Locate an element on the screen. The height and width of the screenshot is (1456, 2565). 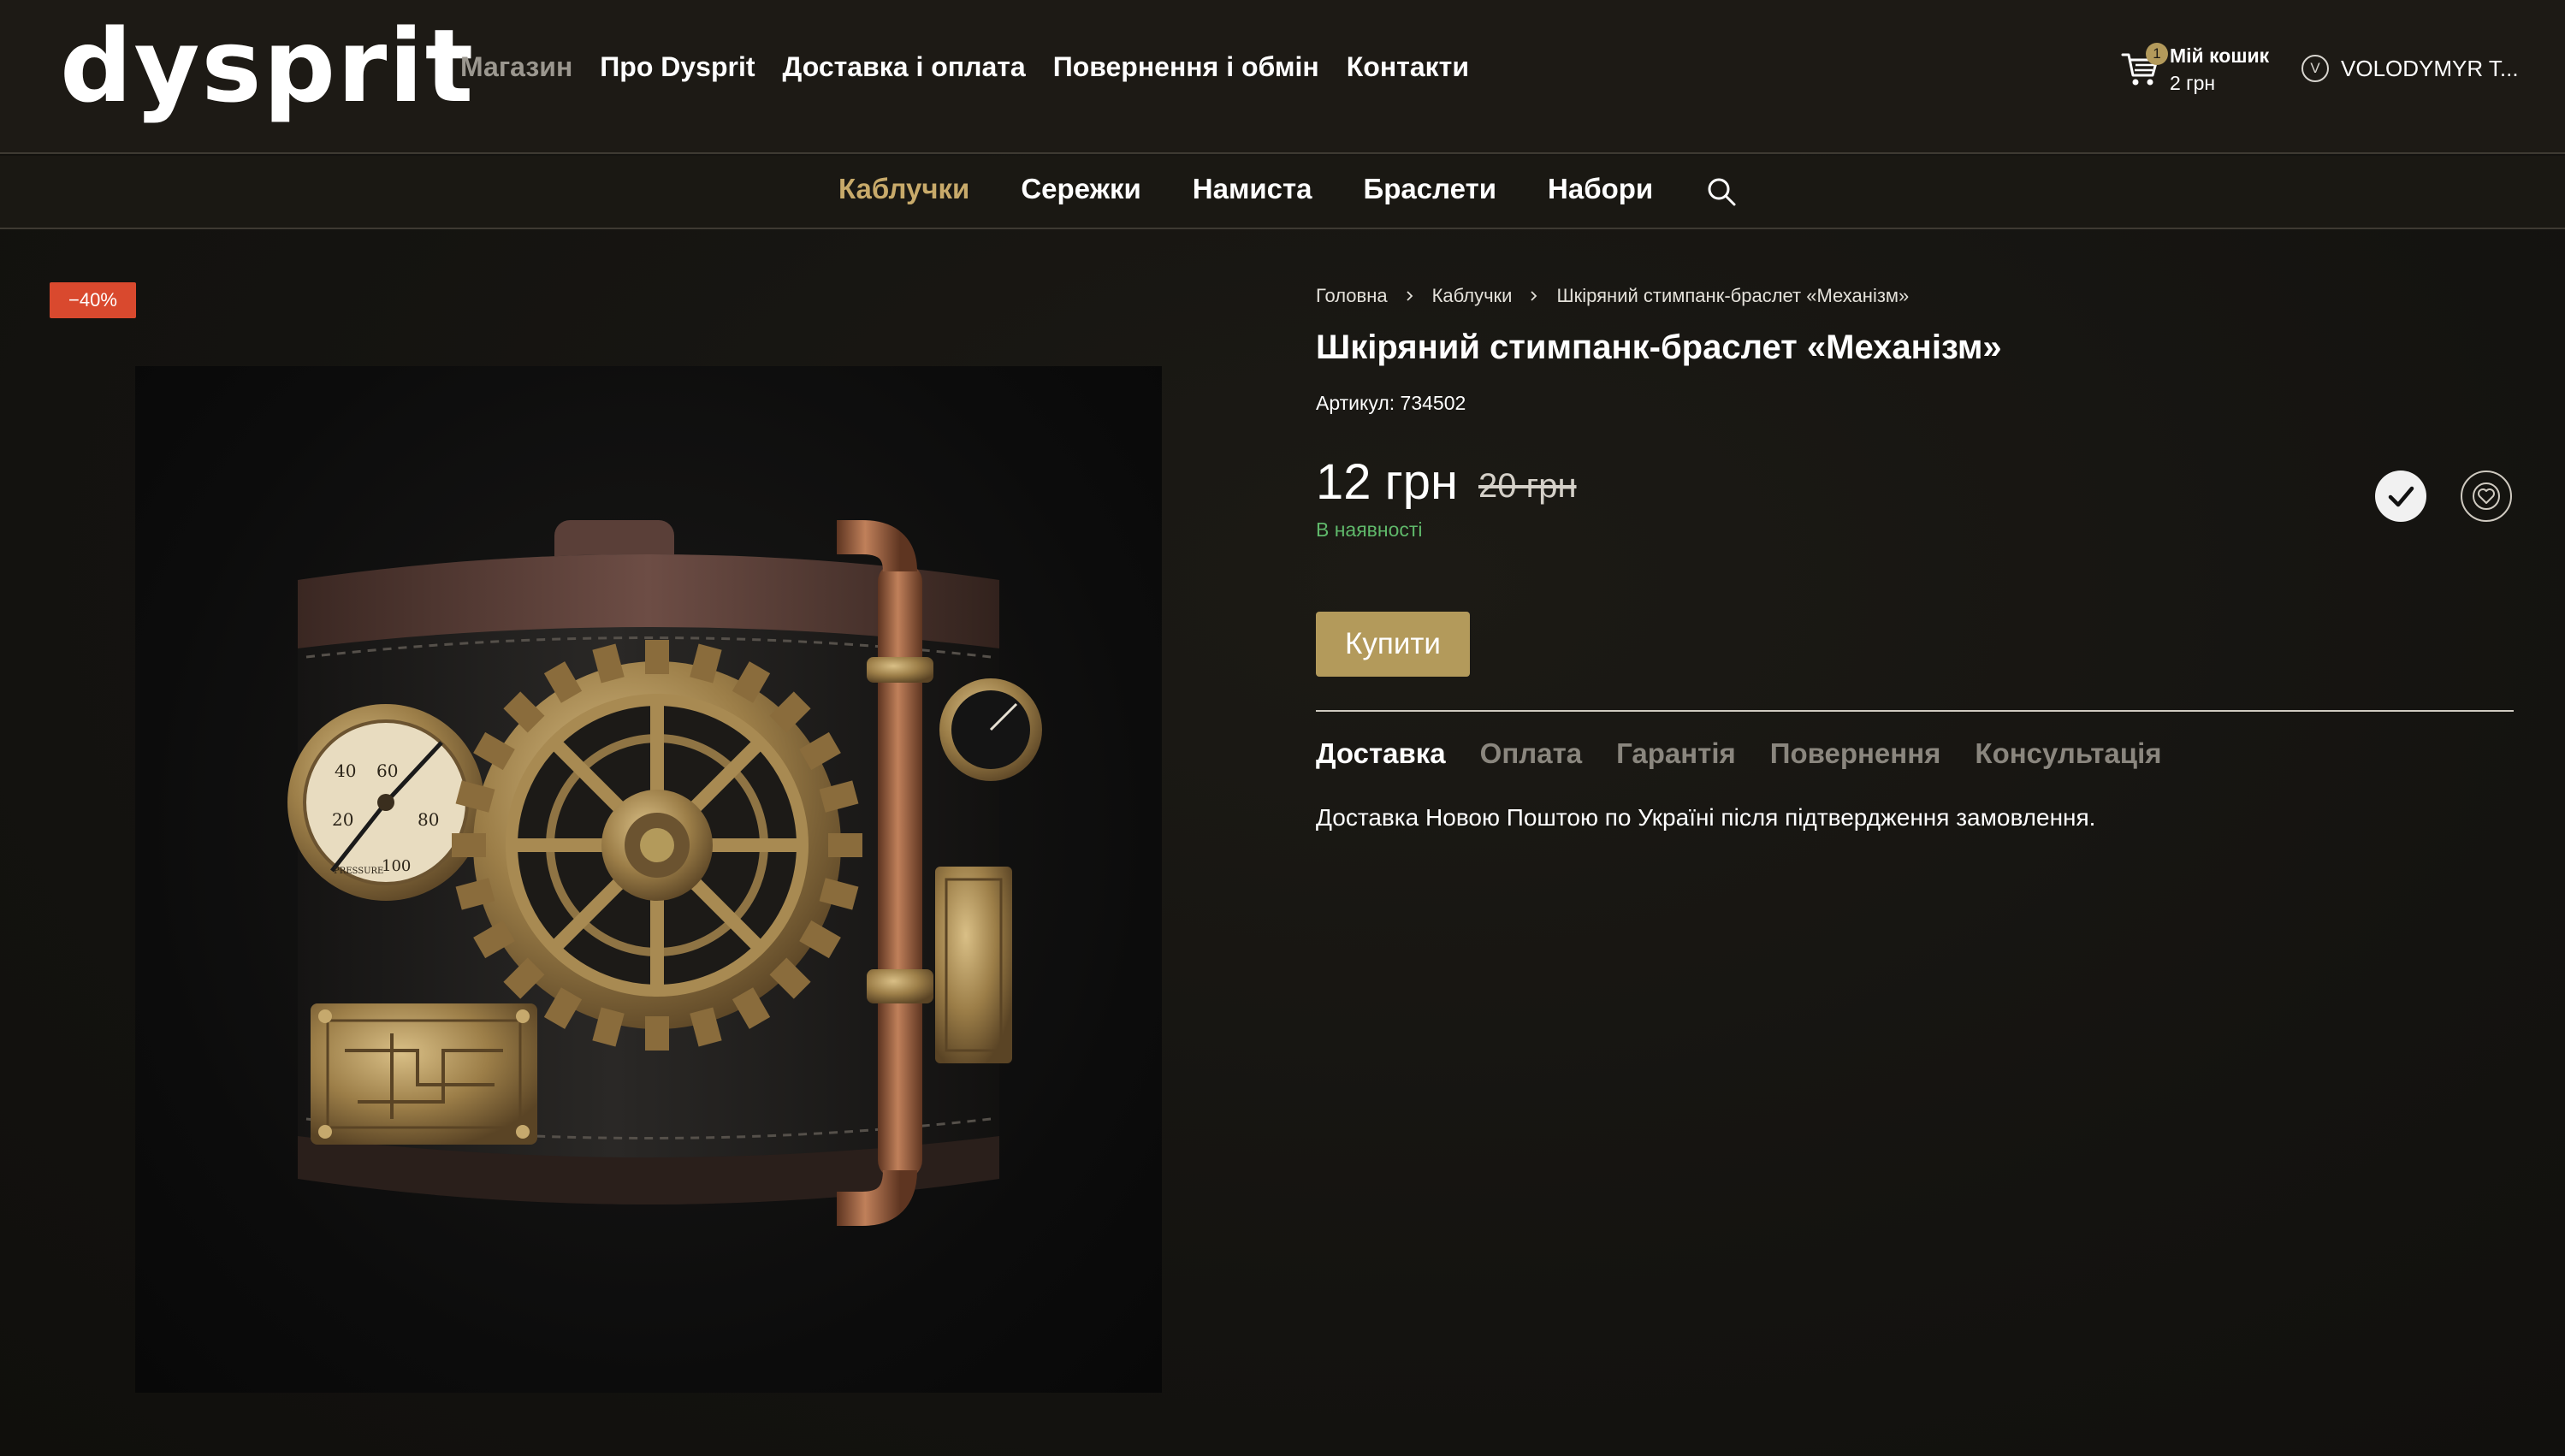
gauge-label-20: 20 is located at coordinates (342, 819).